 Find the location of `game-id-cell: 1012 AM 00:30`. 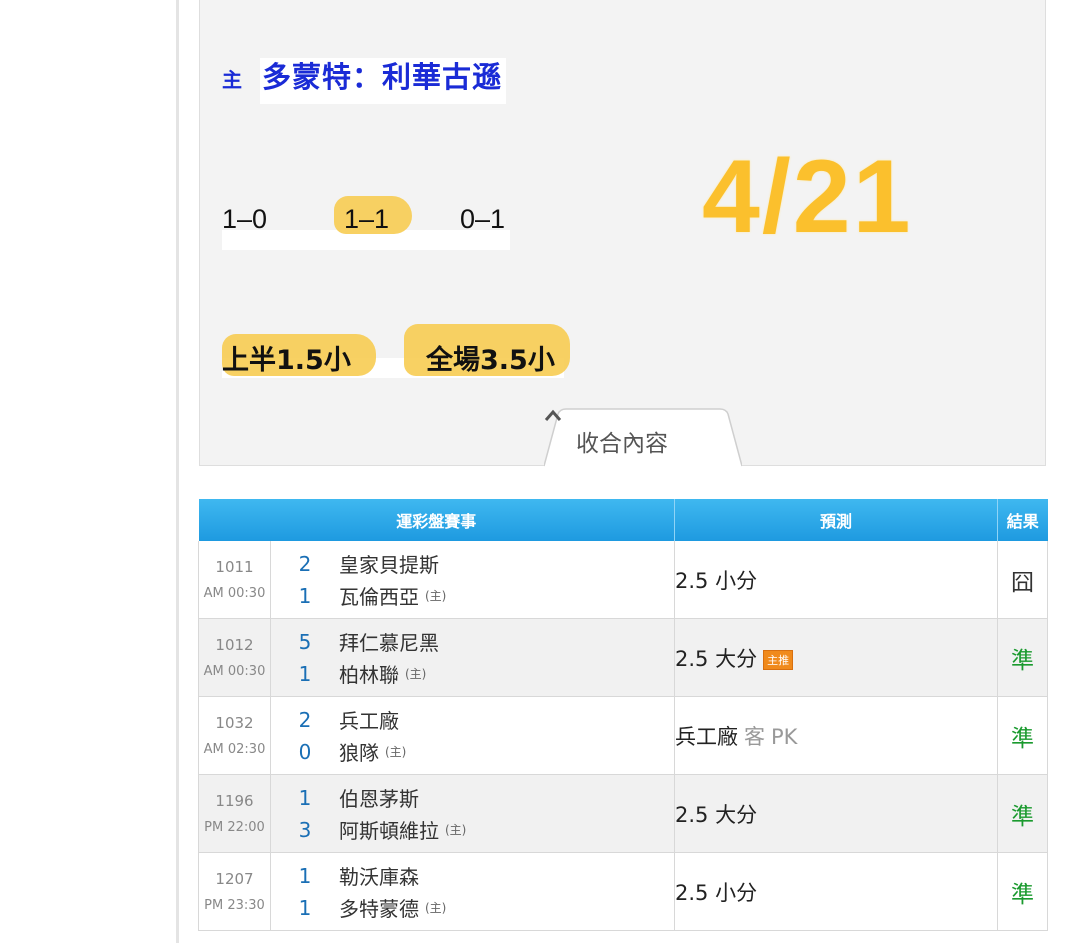

game-id-cell: 1012 AM 00:30 is located at coordinates (234, 657).